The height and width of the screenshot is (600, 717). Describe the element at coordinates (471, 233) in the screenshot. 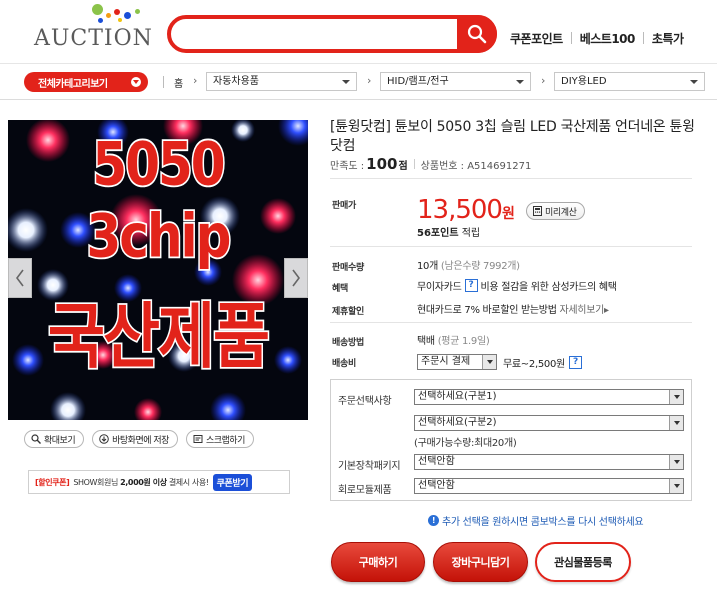

I see `points-suffix: 적립` at that location.